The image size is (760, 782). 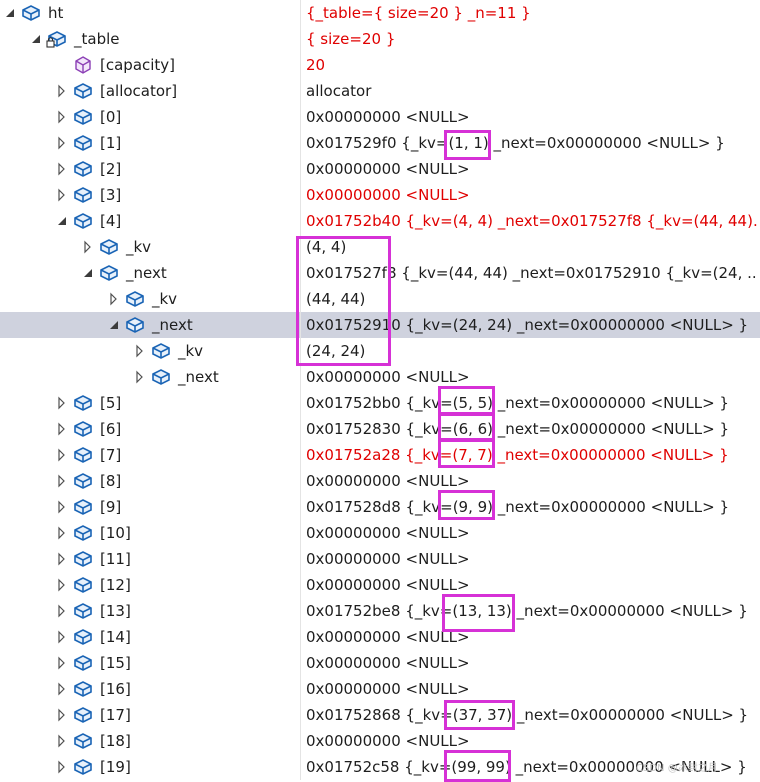 I want to click on watch-row: [14] 0x00000000 <NULL>, so click(x=380, y=637).